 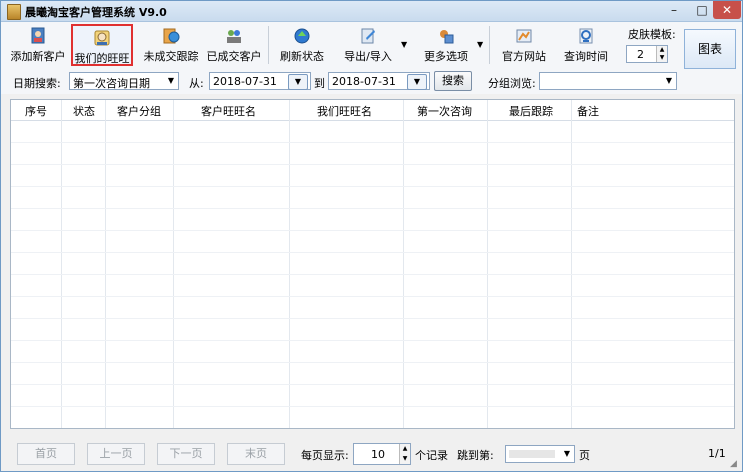 What do you see at coordinates (171, 45) in the screenshot?
I see `track-unclosed-button: 未成交跟踪` at bounding box center [171, 45].